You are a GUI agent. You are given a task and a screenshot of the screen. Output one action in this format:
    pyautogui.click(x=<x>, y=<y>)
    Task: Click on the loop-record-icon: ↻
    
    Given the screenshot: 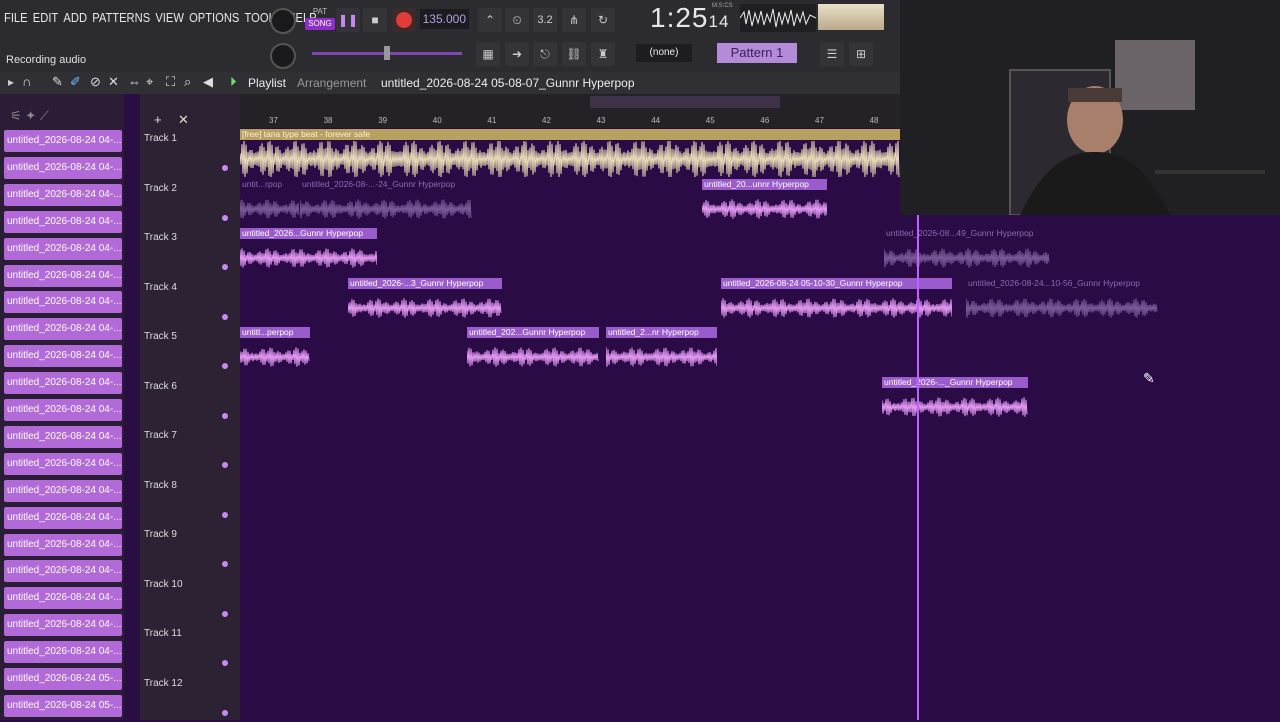 What is the action you would take?
    pyautogui.click(x=603, y=20)
    